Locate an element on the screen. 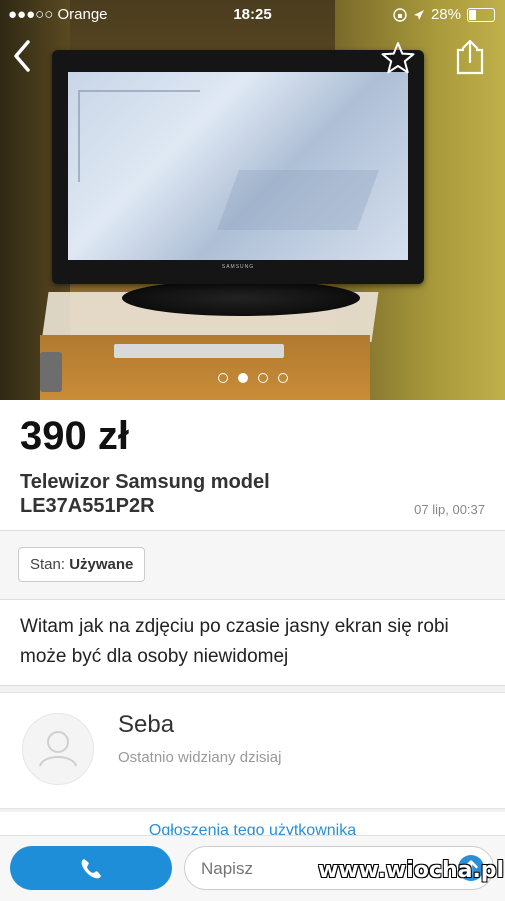 The image size is (505, 901). star-icon is located at coordinates (398, 58).